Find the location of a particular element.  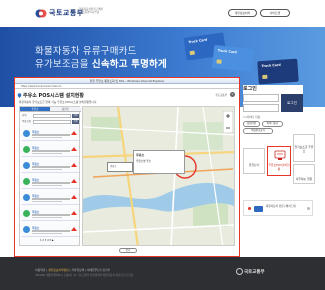

quick-pos-install: 주유소POS설치현황 is located at coordinates (279, 161).